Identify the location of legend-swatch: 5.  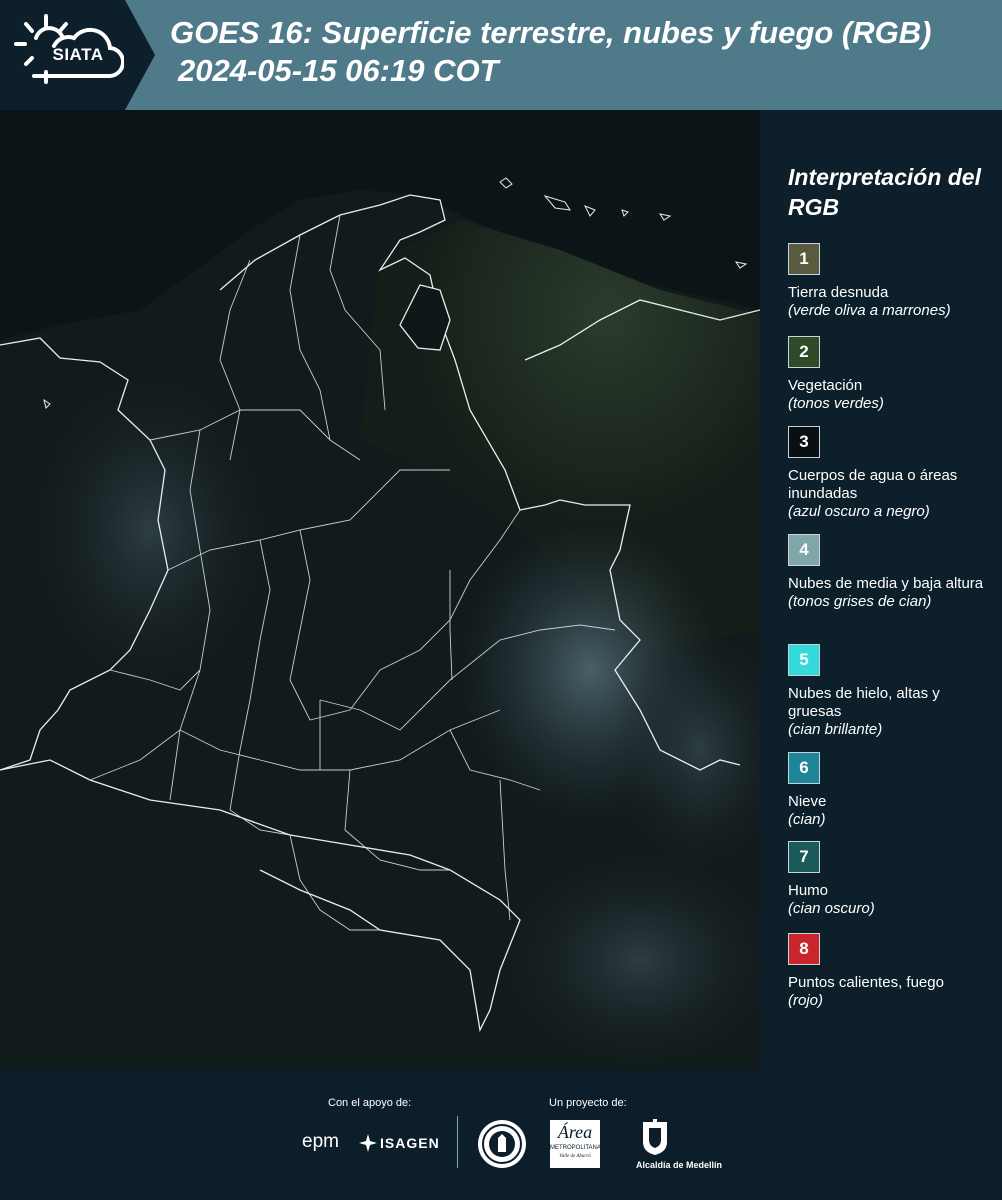
(804, 660).